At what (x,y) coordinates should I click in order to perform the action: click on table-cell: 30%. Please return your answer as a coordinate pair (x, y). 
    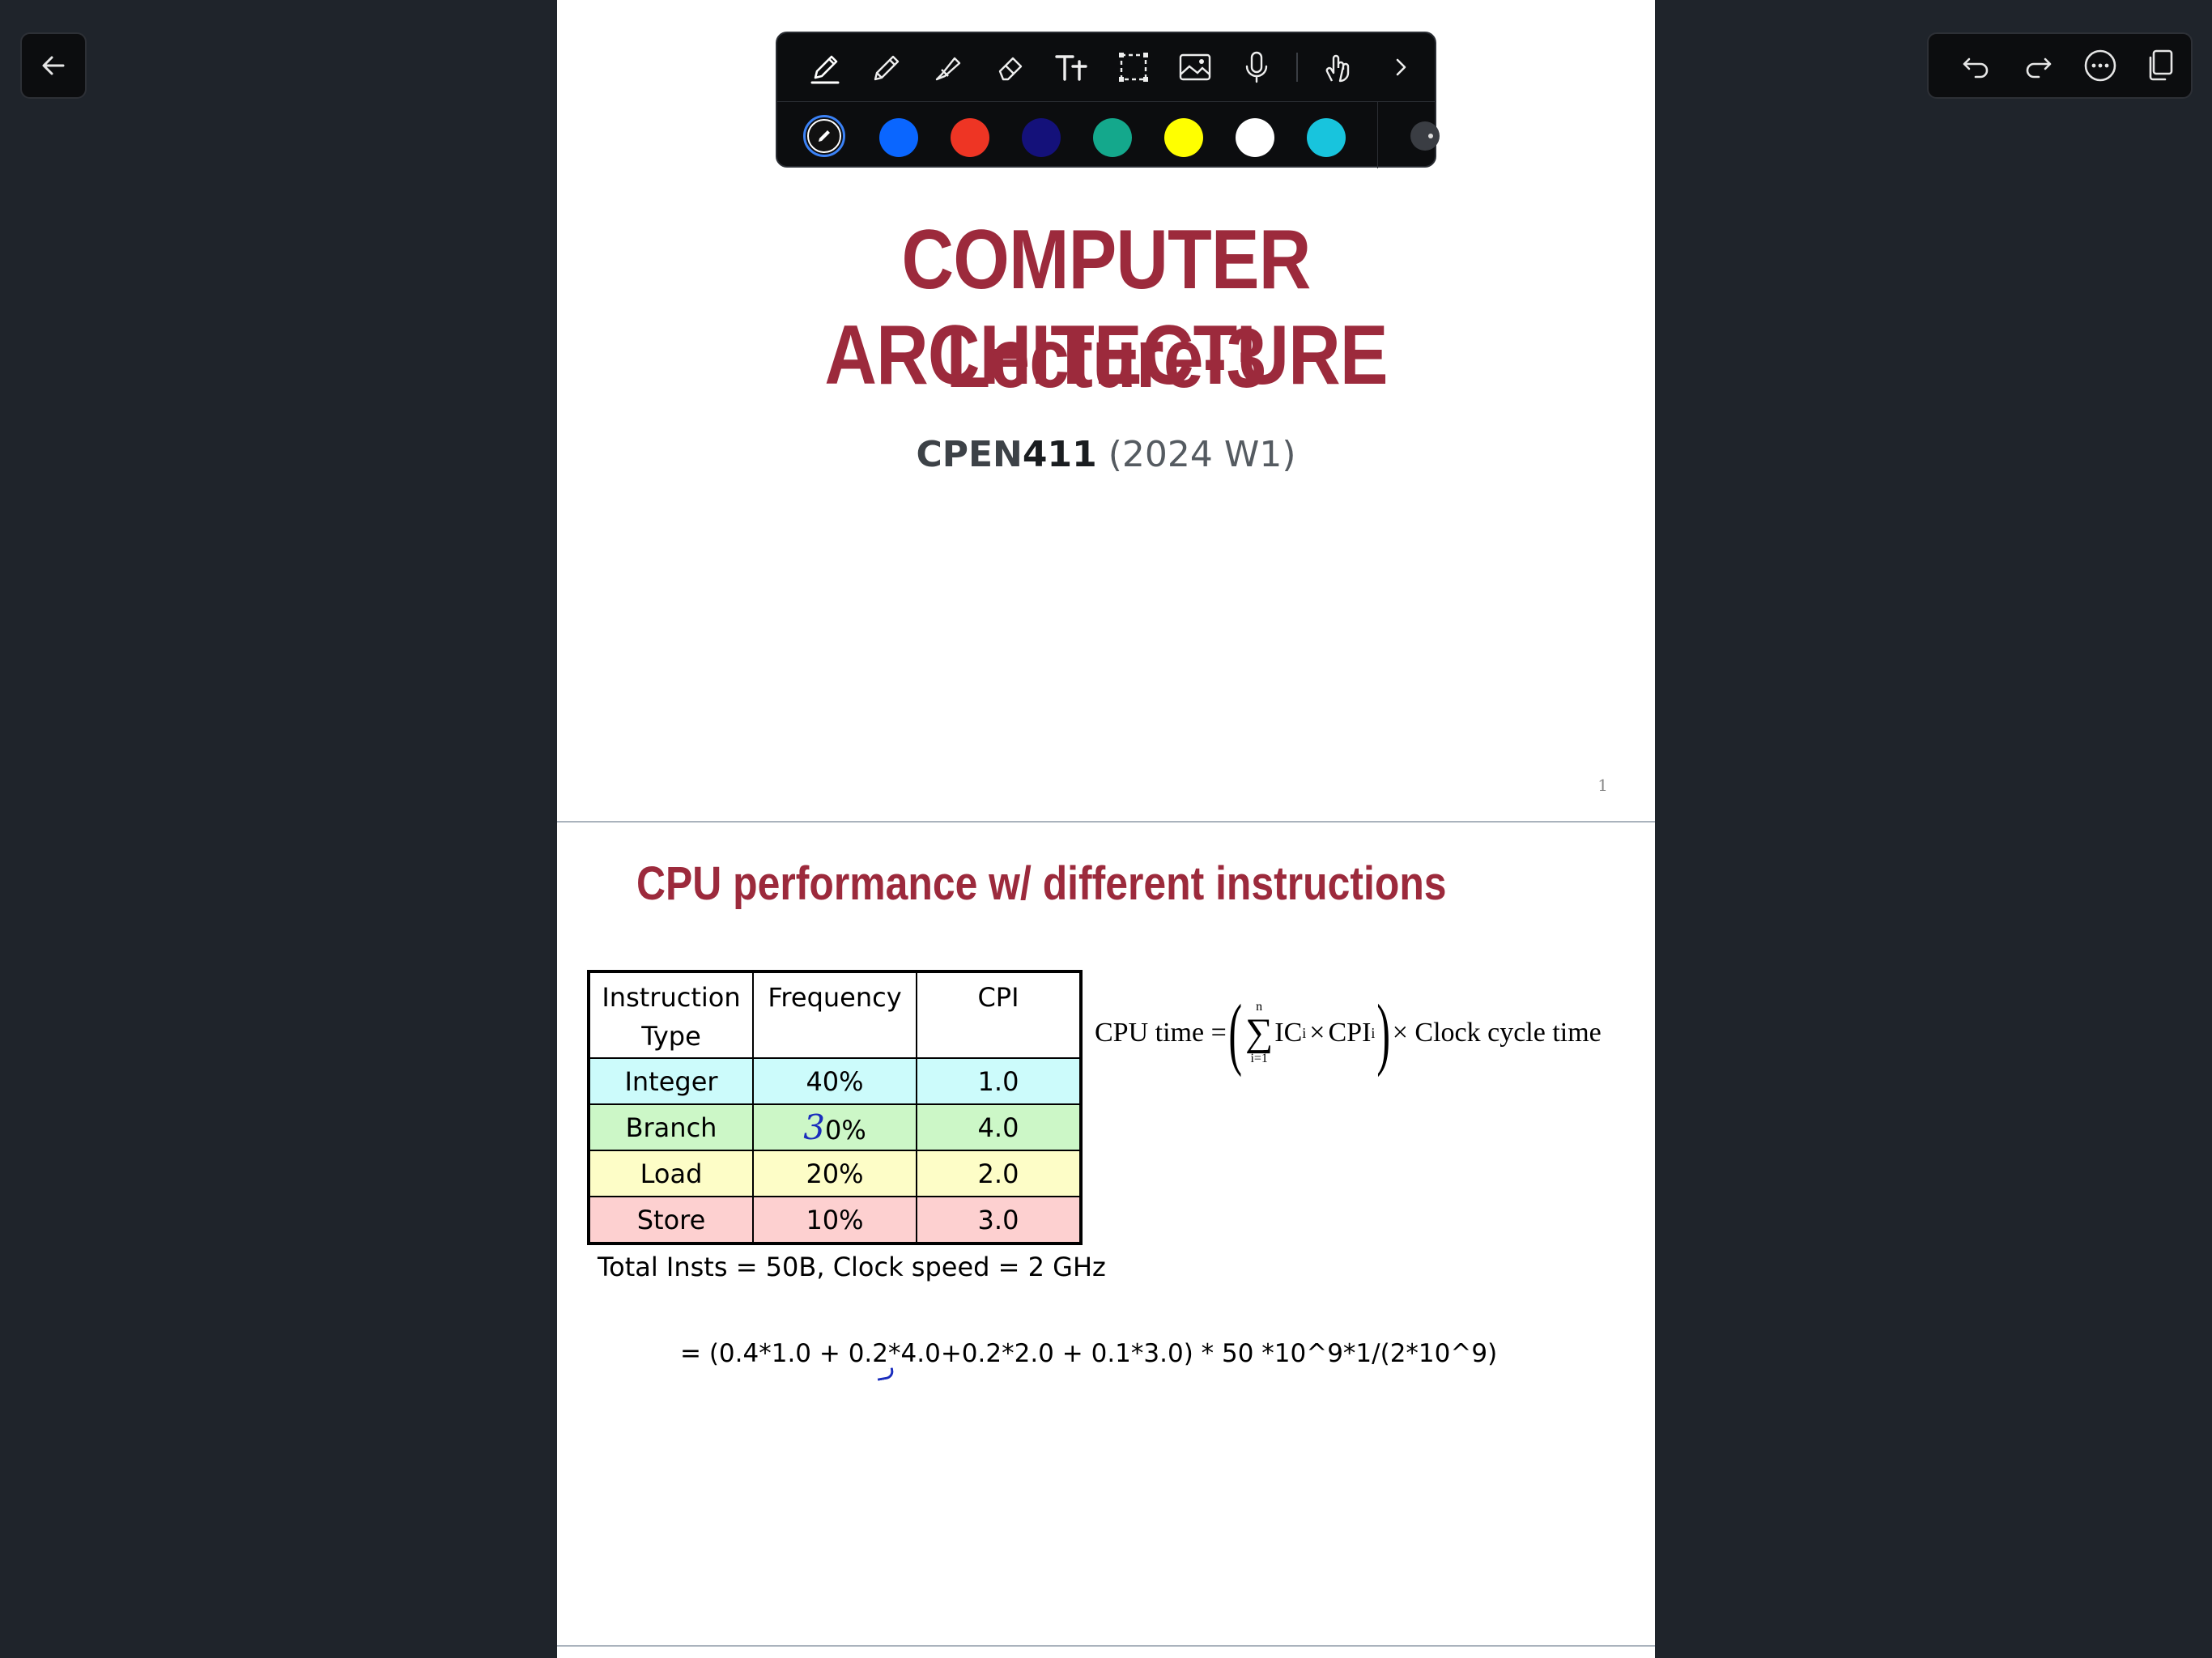
    Looking at the image, I should click on (835, 1127).